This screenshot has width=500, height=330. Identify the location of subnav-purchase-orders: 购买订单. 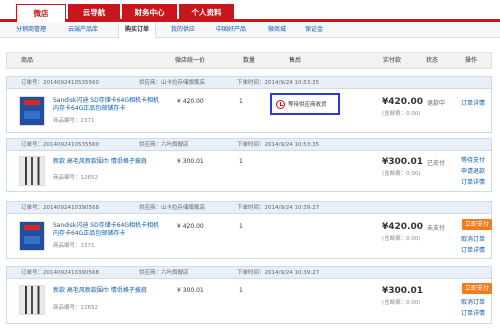
(137, 30).